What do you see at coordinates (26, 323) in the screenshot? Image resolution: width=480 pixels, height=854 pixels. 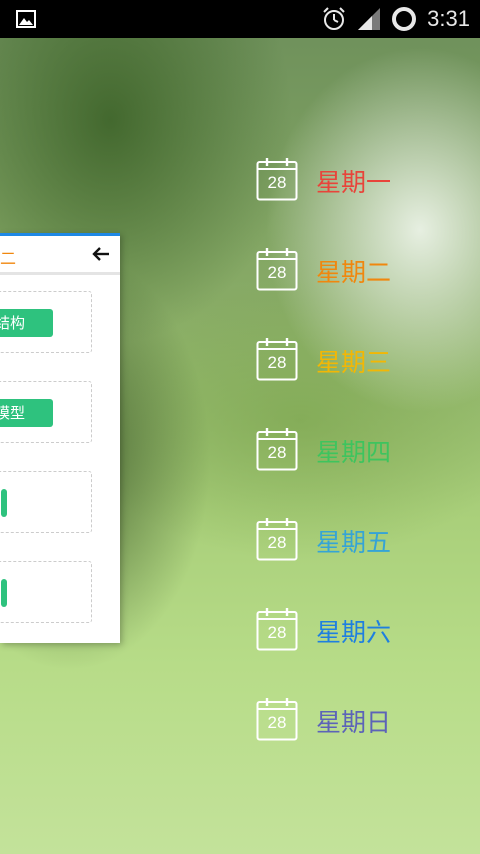 I see `course-tag: 结构` at bounding box center [26, 323].